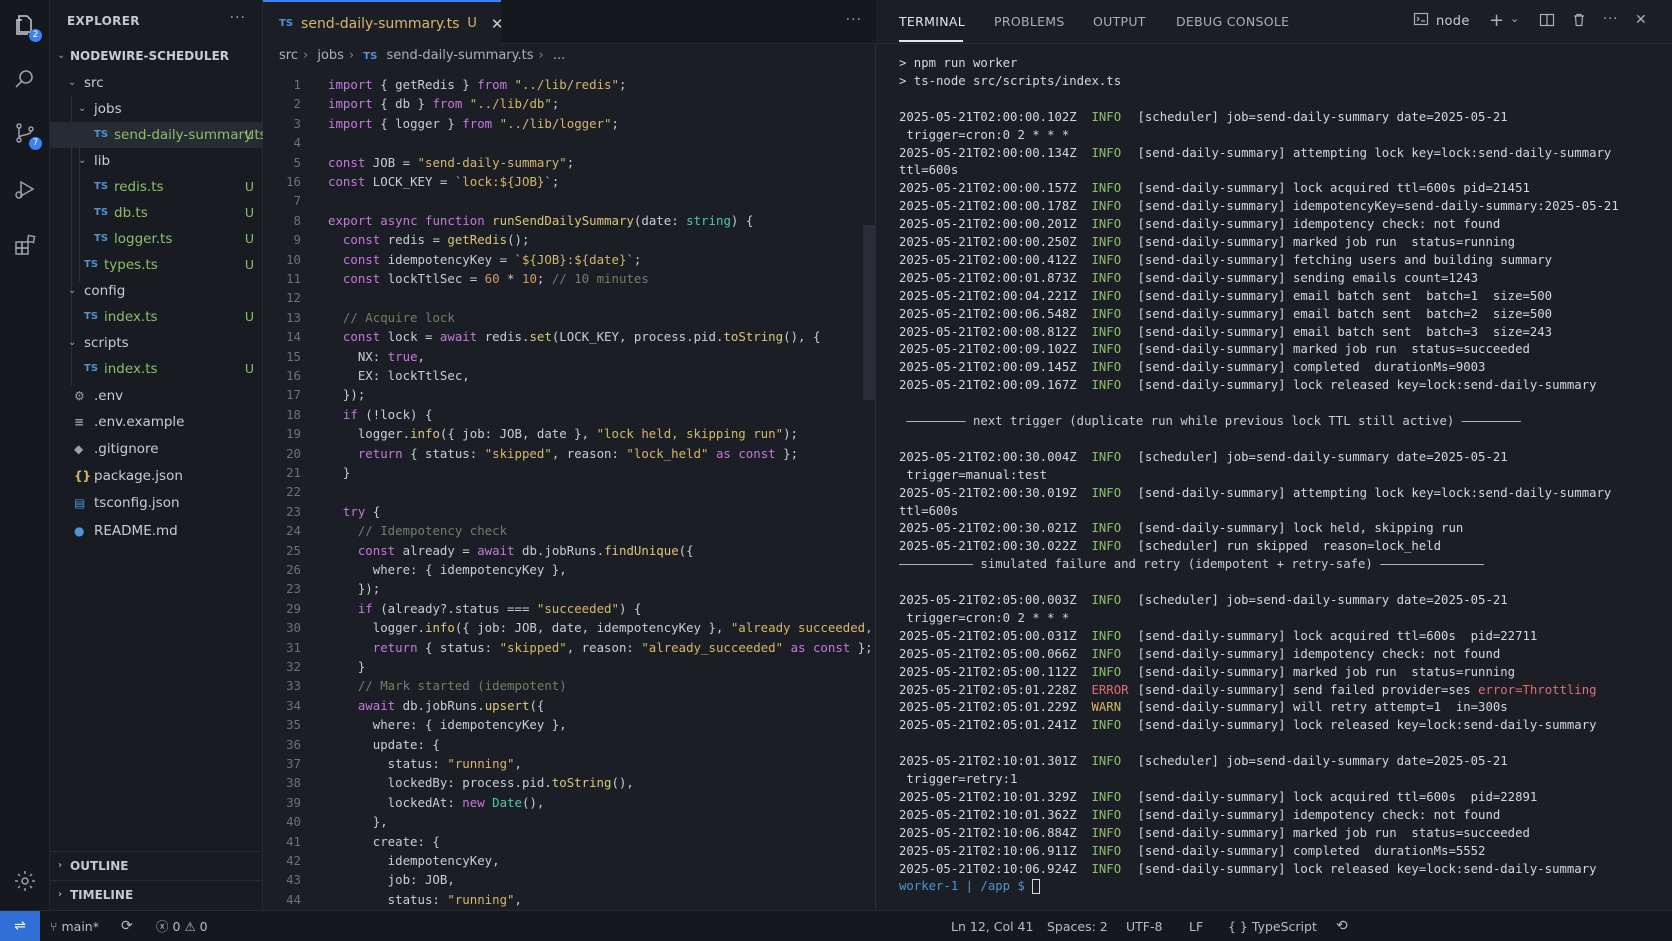 The height and width of the screenshot is (941, 1672). What do you see at coordinates (60, 894) in the screenshot?
I see `chevron-right-icon: ›` at bounding box center [60, 894].